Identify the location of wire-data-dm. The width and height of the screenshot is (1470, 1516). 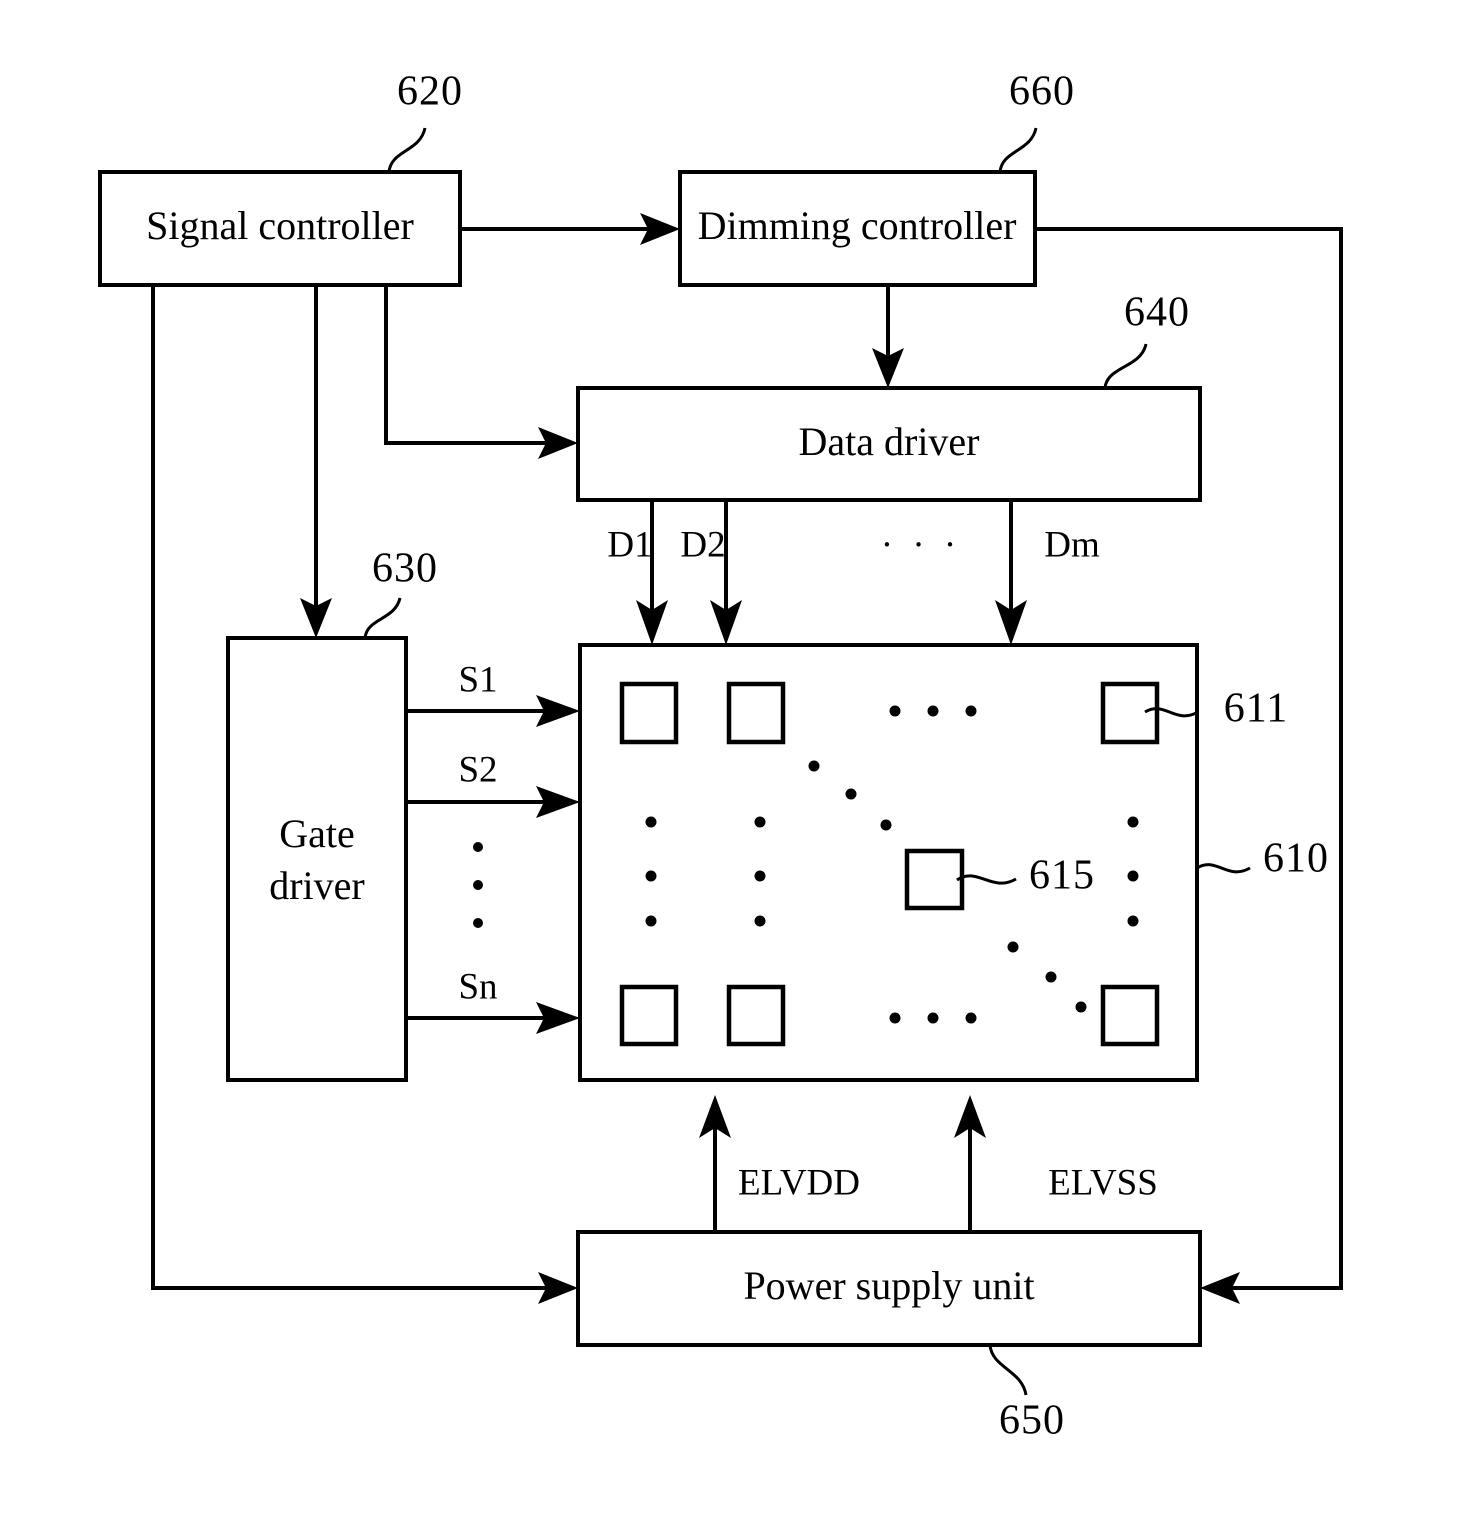
(1011, 572).